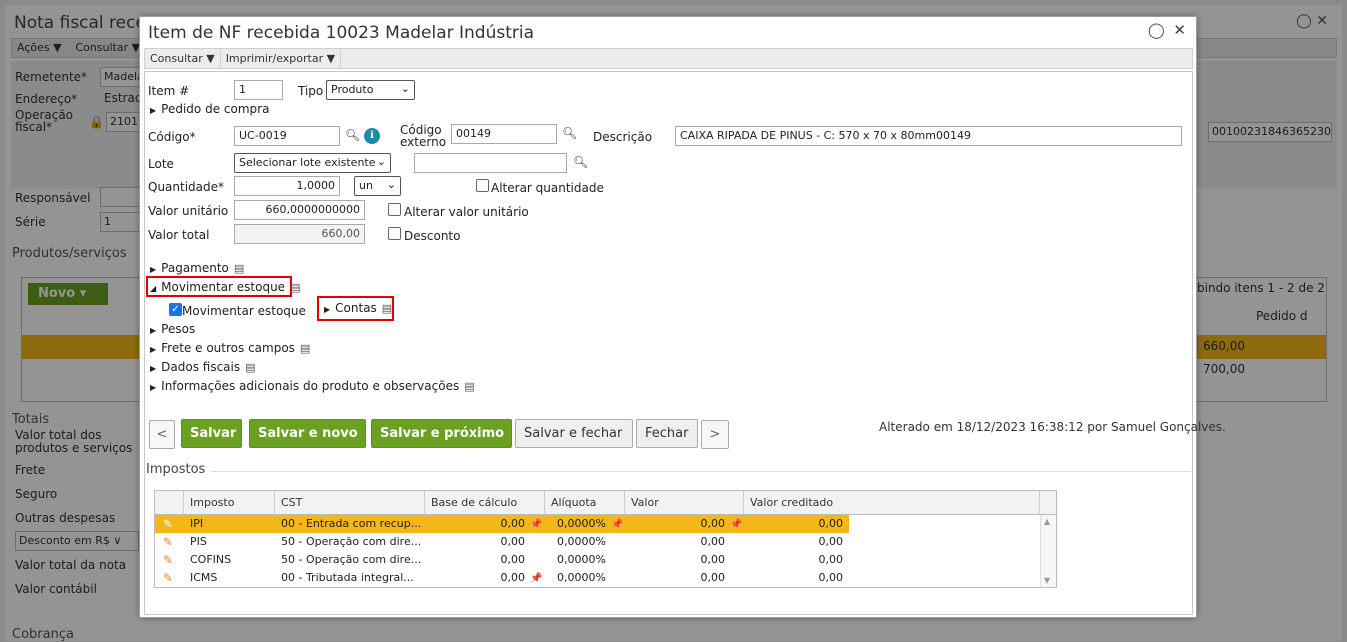 This screenshot has width=1347, height=642. What do you see at coordinates (161, 164) in the screenshot?
I see `lote-label: Lote` at bounding box center [161, 164].